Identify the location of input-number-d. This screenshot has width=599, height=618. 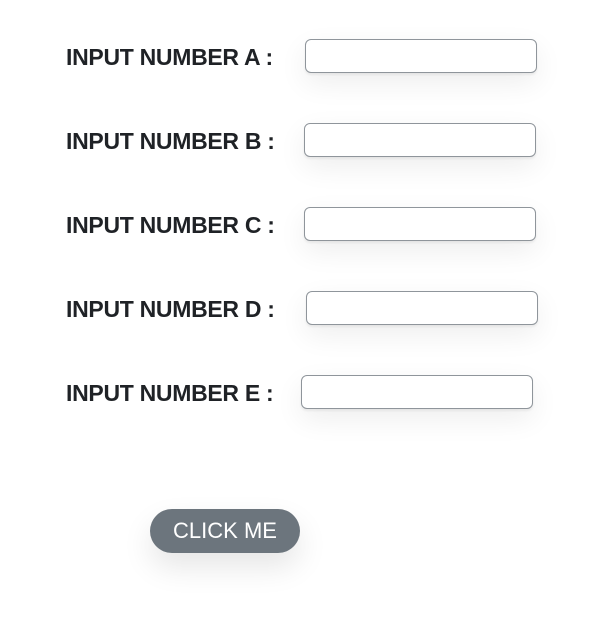
(422, 308).